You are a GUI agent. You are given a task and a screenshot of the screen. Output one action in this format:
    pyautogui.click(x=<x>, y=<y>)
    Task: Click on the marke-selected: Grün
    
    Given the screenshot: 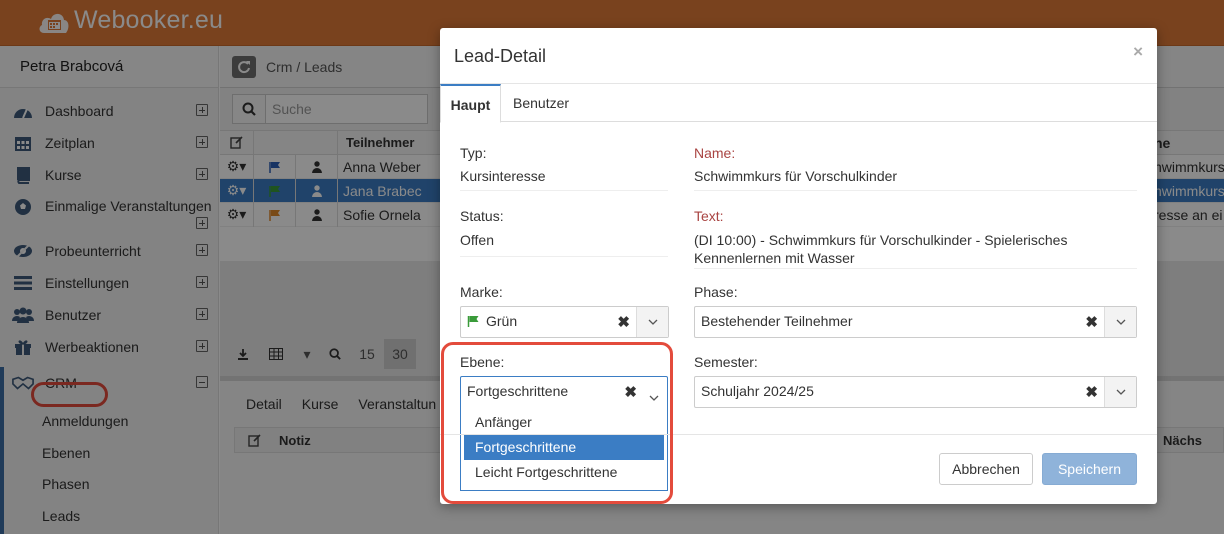 What is the action you would take?
    pyautogui.click(x=492, y=321)
    